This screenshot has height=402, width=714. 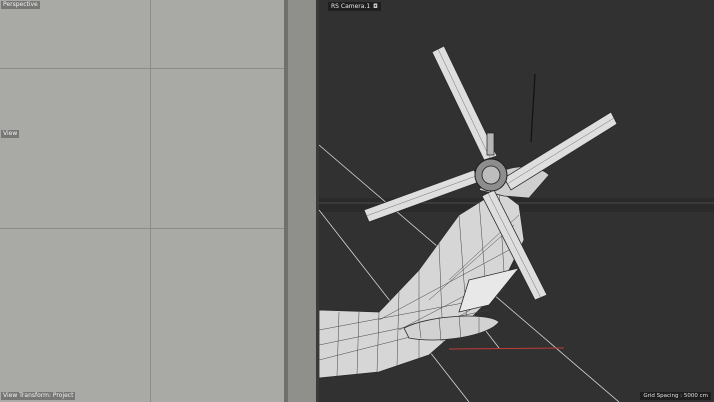 What do you see at coordinates (533, 108) in the screenshot?
I see `antenna-line` at bounding box center [533, 108].